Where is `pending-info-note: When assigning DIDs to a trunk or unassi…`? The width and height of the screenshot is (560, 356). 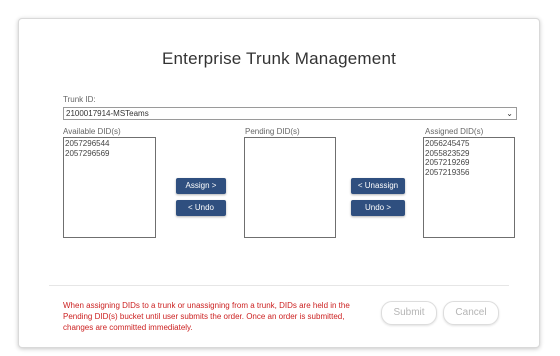 pending-info-note: When assigning DIDs to a trunk or unassi… is located at coordinates (206, 316).